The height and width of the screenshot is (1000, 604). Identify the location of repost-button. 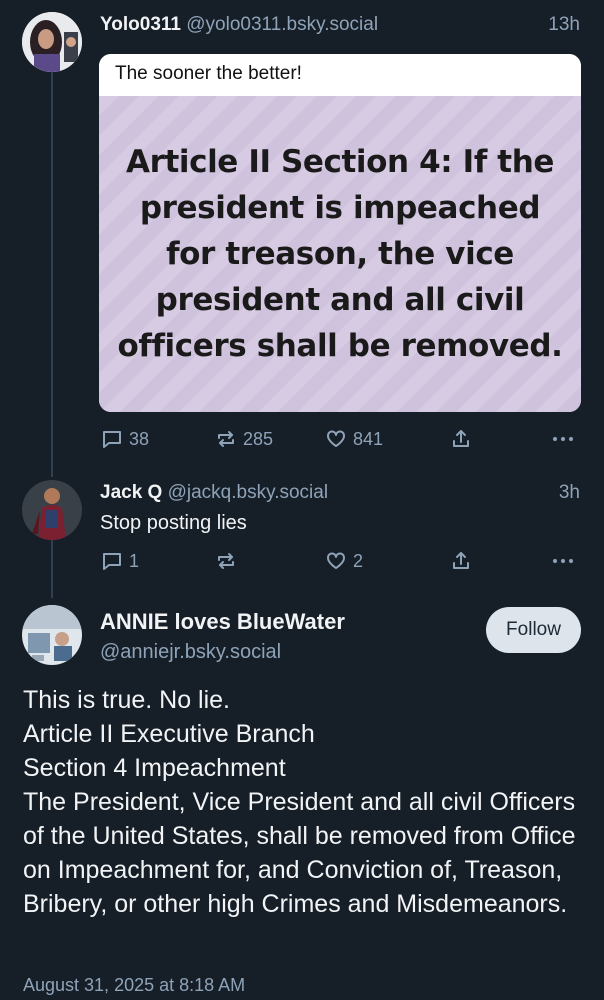
(226, 561).